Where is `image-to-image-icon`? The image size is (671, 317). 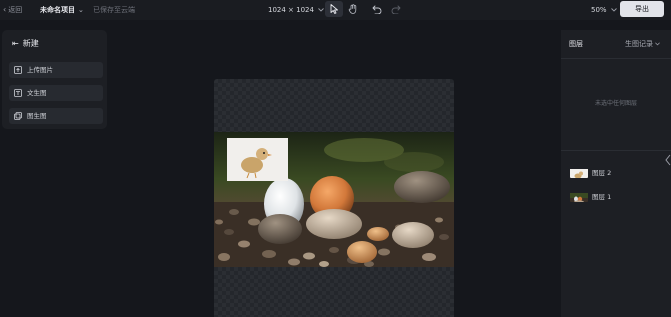
image-to-image-icon is located at coordinates (18, 116).